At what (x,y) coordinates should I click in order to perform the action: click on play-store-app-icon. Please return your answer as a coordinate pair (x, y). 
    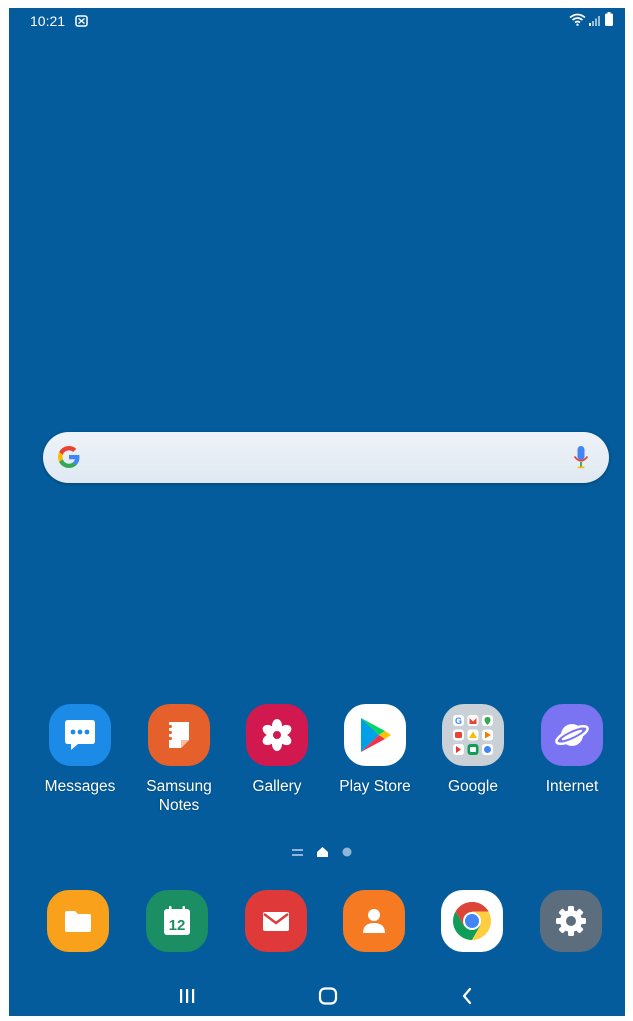
    Looking at the image, I should click on (375, 735).